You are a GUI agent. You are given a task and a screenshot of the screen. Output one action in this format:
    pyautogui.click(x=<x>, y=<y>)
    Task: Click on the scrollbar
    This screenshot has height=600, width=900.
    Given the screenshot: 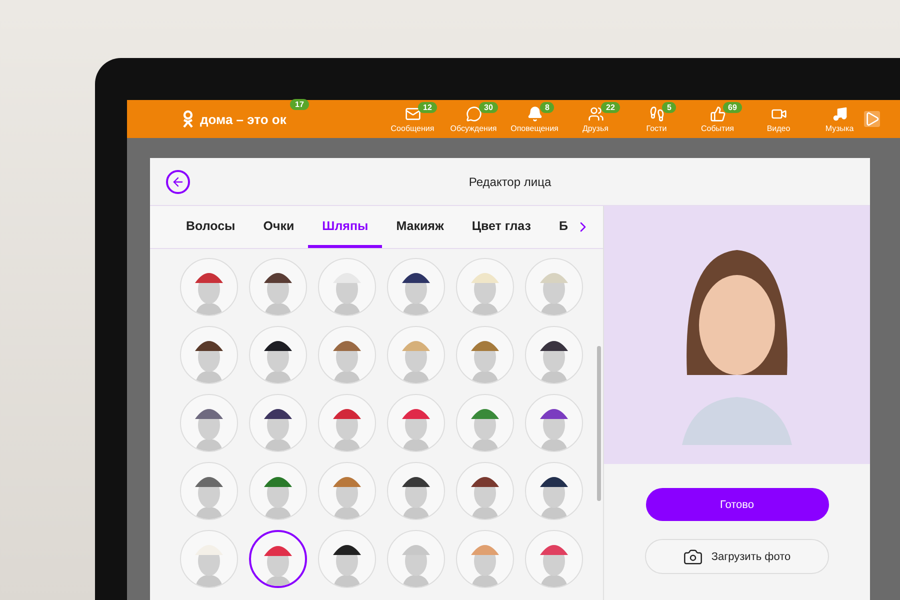 What is the action you would take?
    pyautogui.click(x=599, y=423)
    